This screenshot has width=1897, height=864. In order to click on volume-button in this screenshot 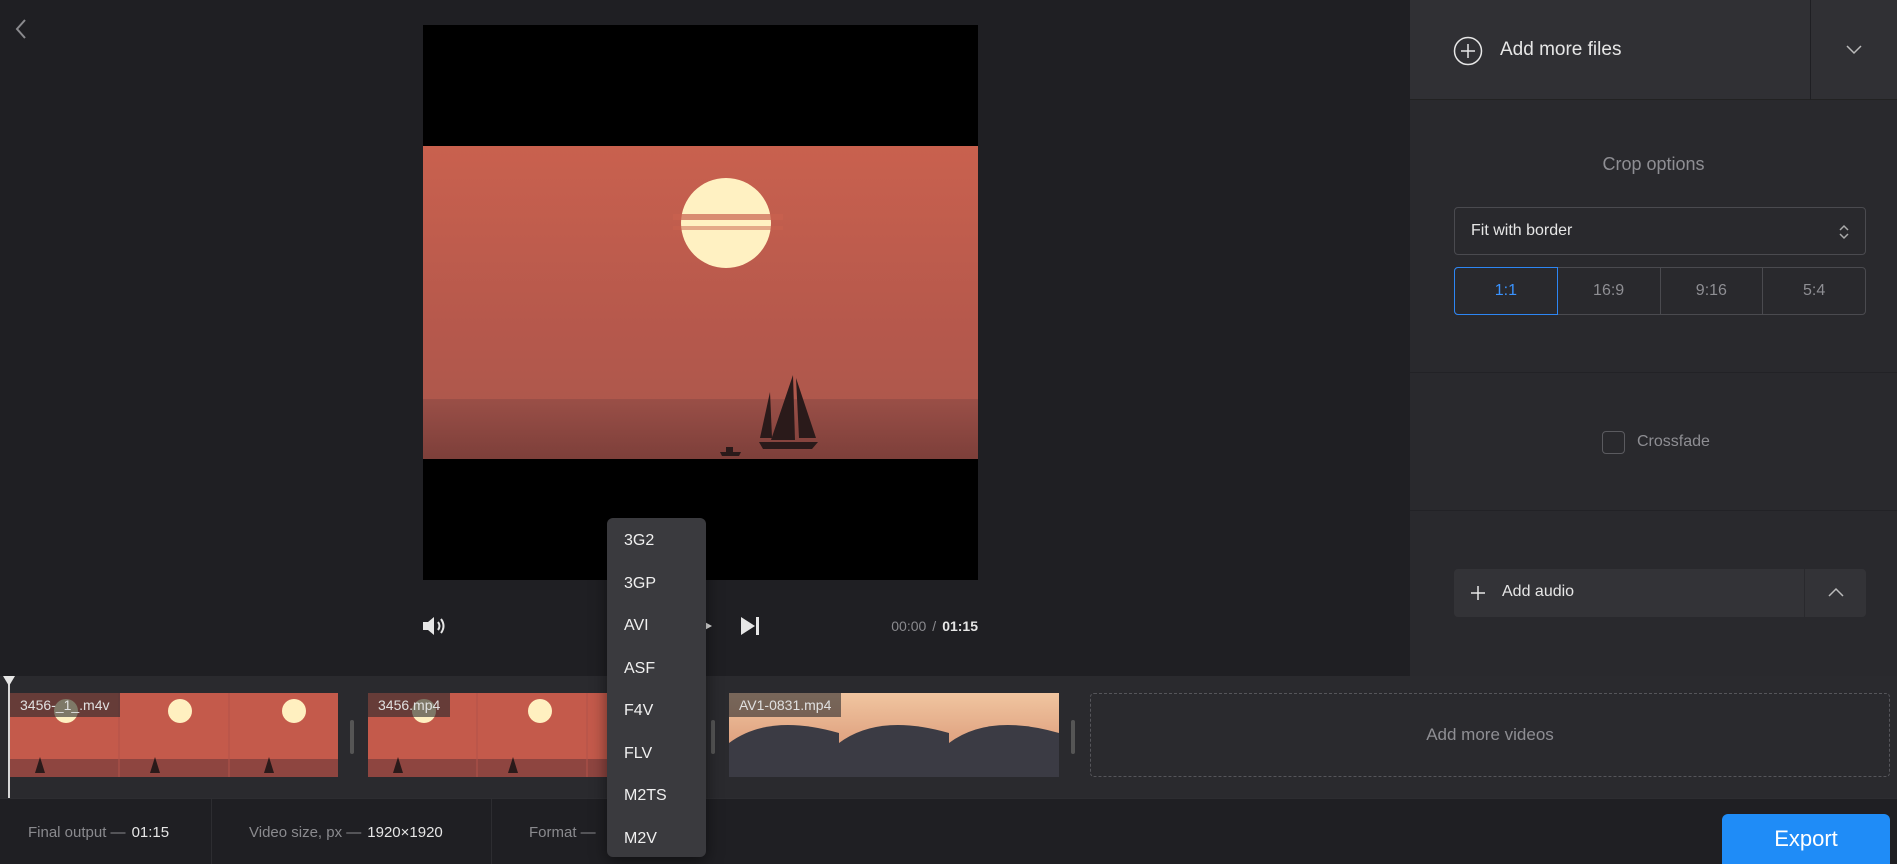, I will do `click(434, 626)`.